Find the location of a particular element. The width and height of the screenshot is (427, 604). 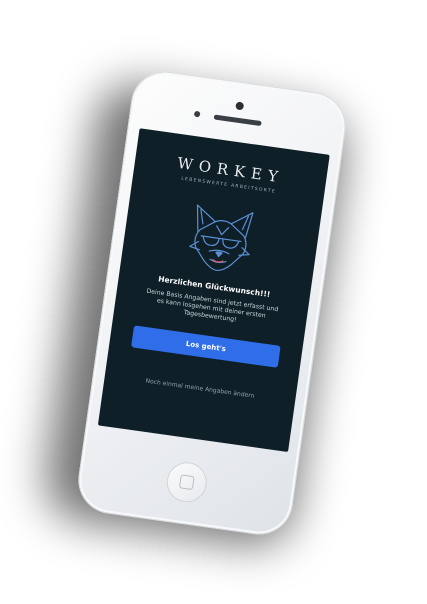

fox-with-sunglasses-icon is located at coordinates (221, 238).